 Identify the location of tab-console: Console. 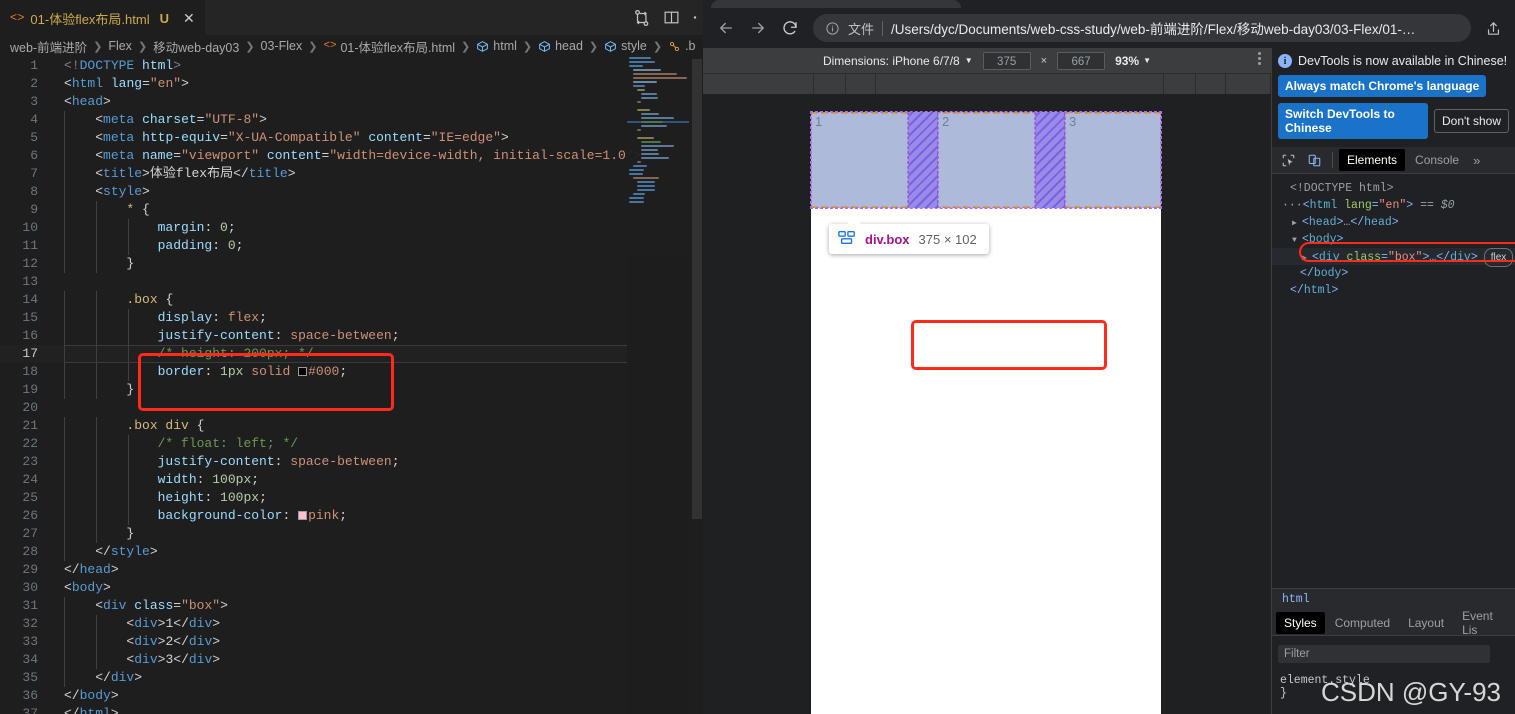
(1437, 160).